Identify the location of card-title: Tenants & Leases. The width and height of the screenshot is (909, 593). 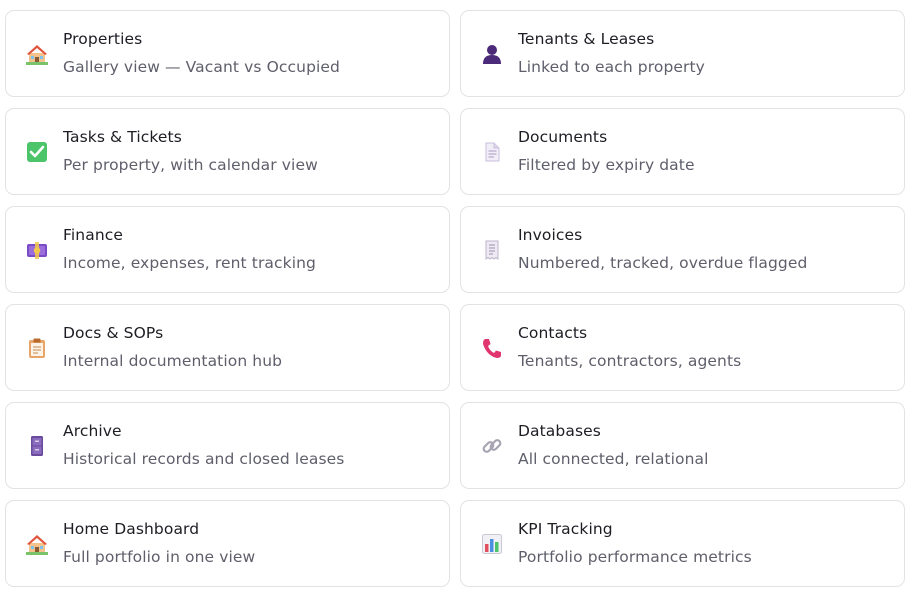
(586, 39).